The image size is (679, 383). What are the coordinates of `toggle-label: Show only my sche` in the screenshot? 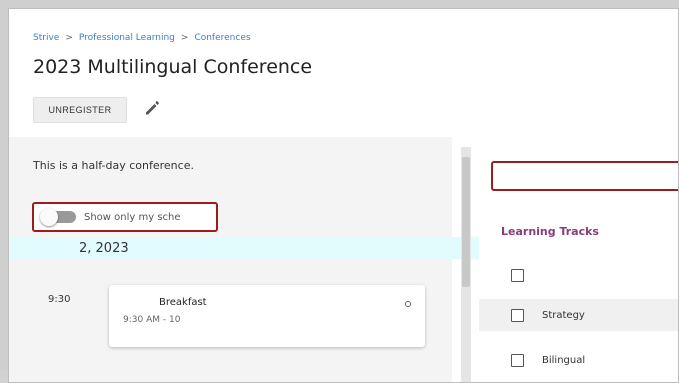 It's located at (132, 217).